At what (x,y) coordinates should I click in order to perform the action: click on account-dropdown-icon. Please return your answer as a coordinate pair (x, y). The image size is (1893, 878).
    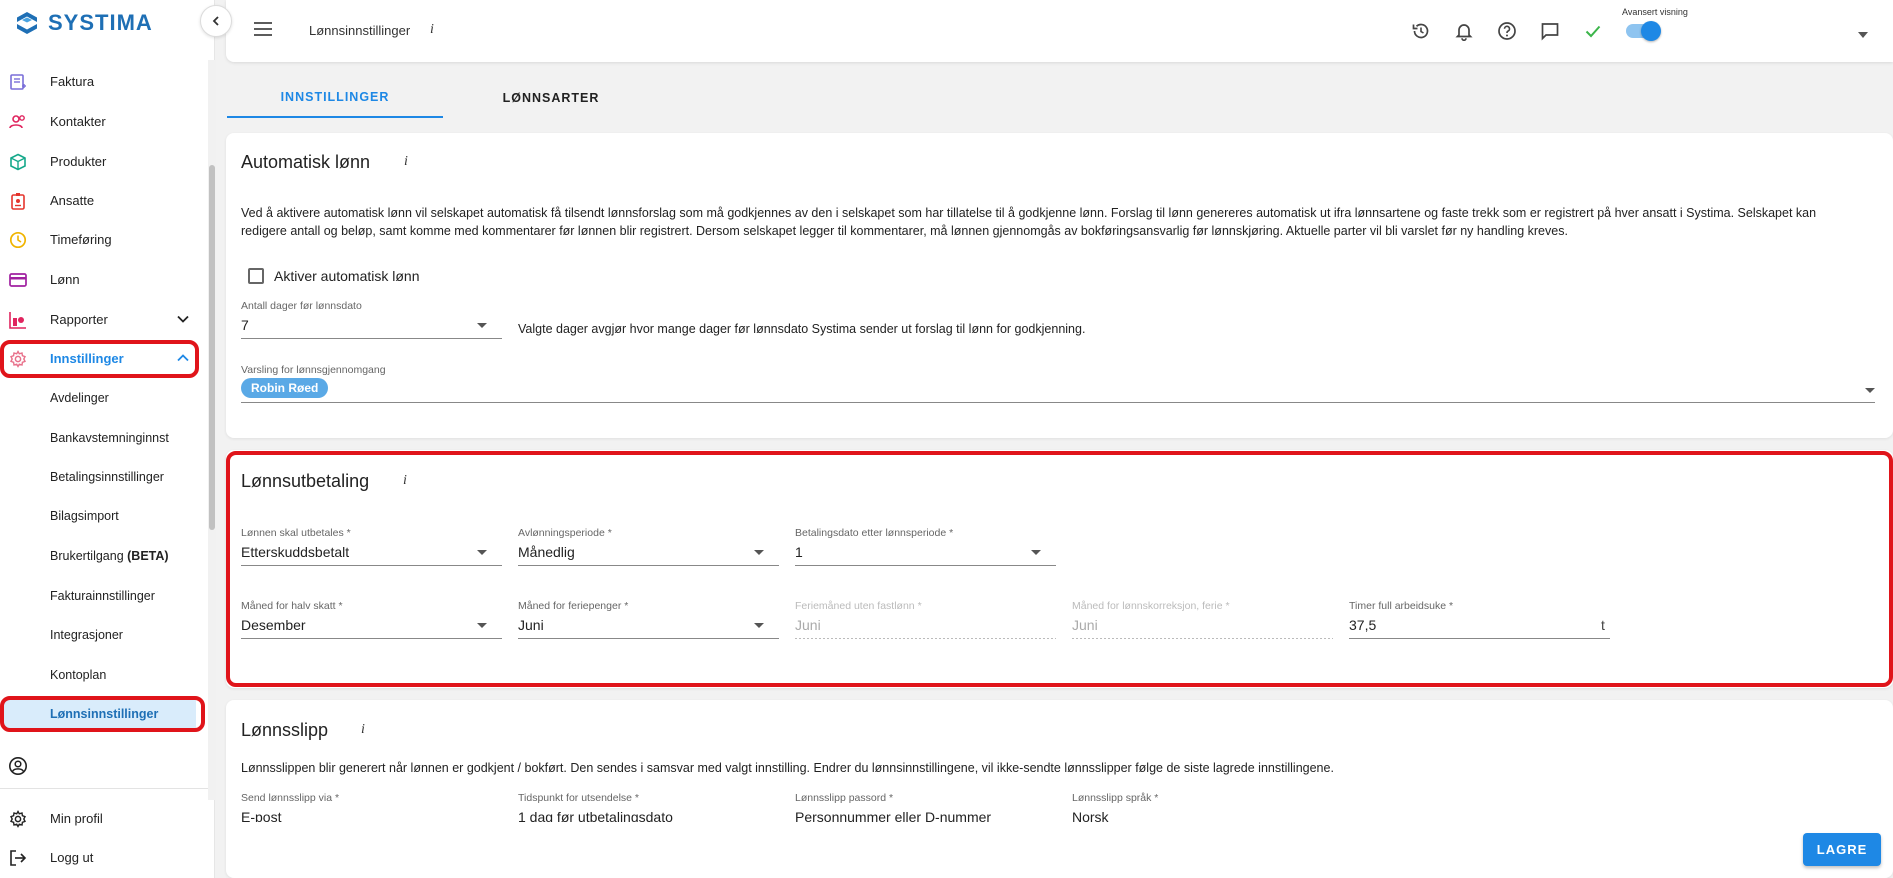
    Looking at the image, I should click on (1863, 33).